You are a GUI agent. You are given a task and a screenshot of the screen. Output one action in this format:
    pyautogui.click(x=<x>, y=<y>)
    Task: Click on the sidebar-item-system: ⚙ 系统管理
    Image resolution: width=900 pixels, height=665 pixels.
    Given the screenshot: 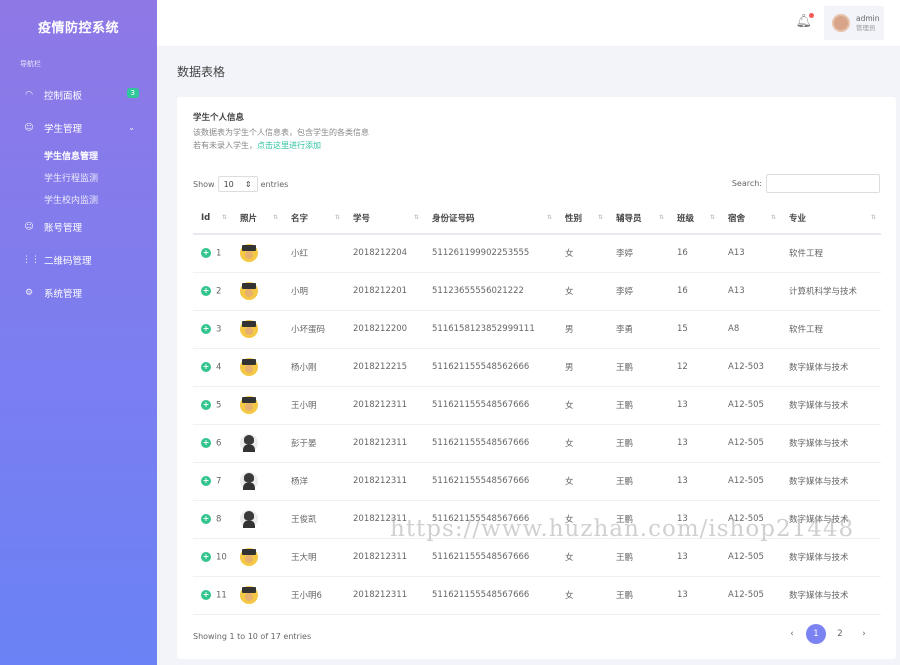 What is the action you would take?
    pyautogui.click(x=78, y=292)
    